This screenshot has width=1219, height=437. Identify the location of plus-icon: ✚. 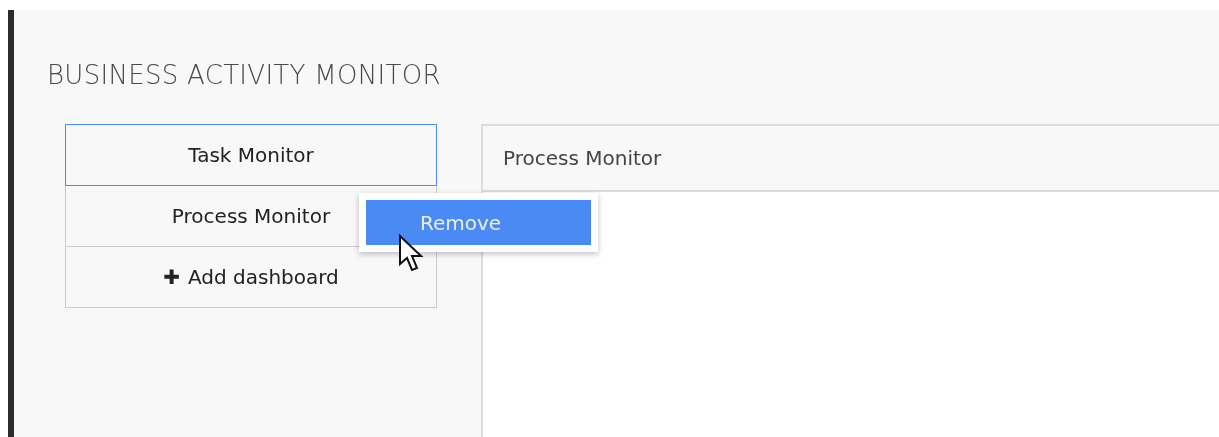
(171, 277).